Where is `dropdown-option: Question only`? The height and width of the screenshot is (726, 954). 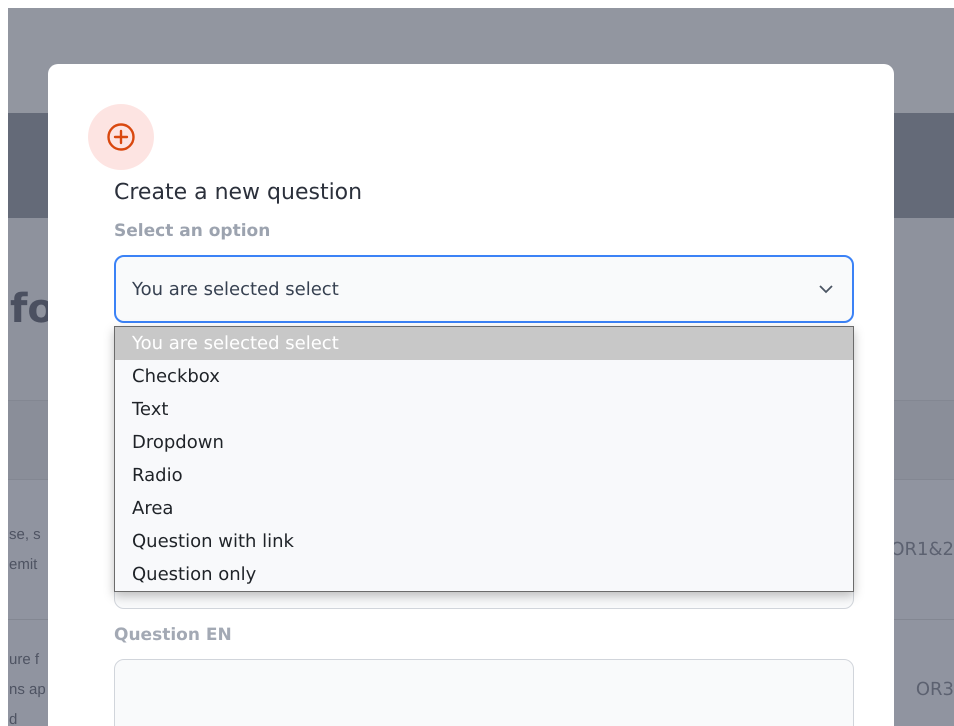 dropdown-option: Question only is located at coordinates (484, 574).